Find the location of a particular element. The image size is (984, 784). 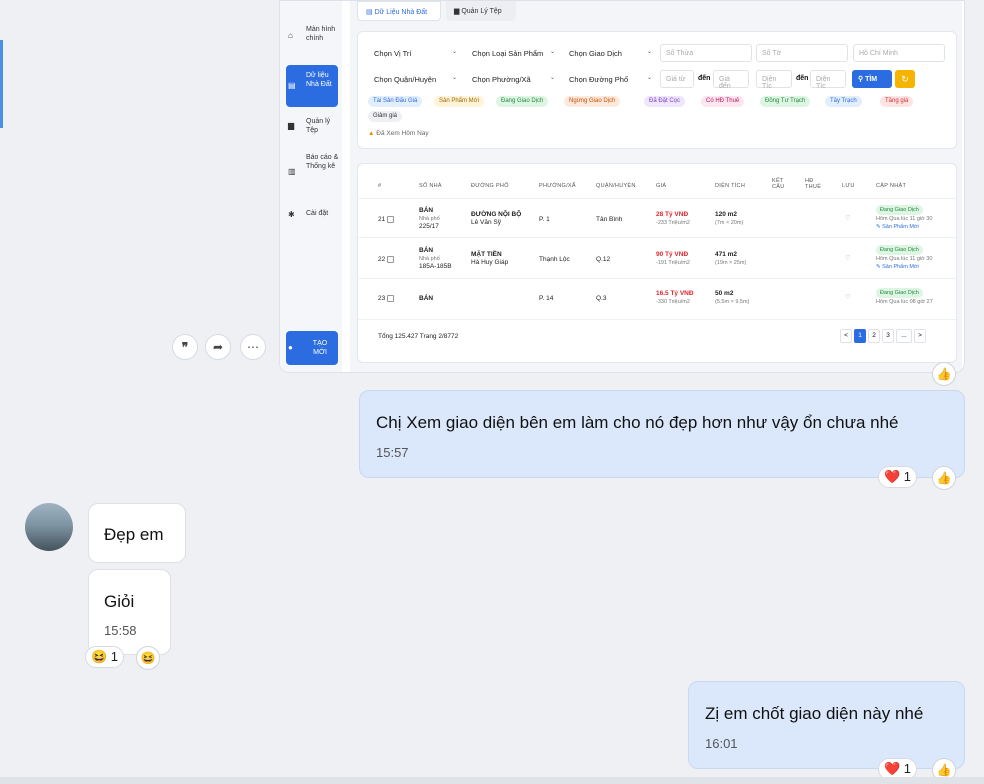

col-header: ĐƯỜNG PHỐ is located at coordinates (490, 186).